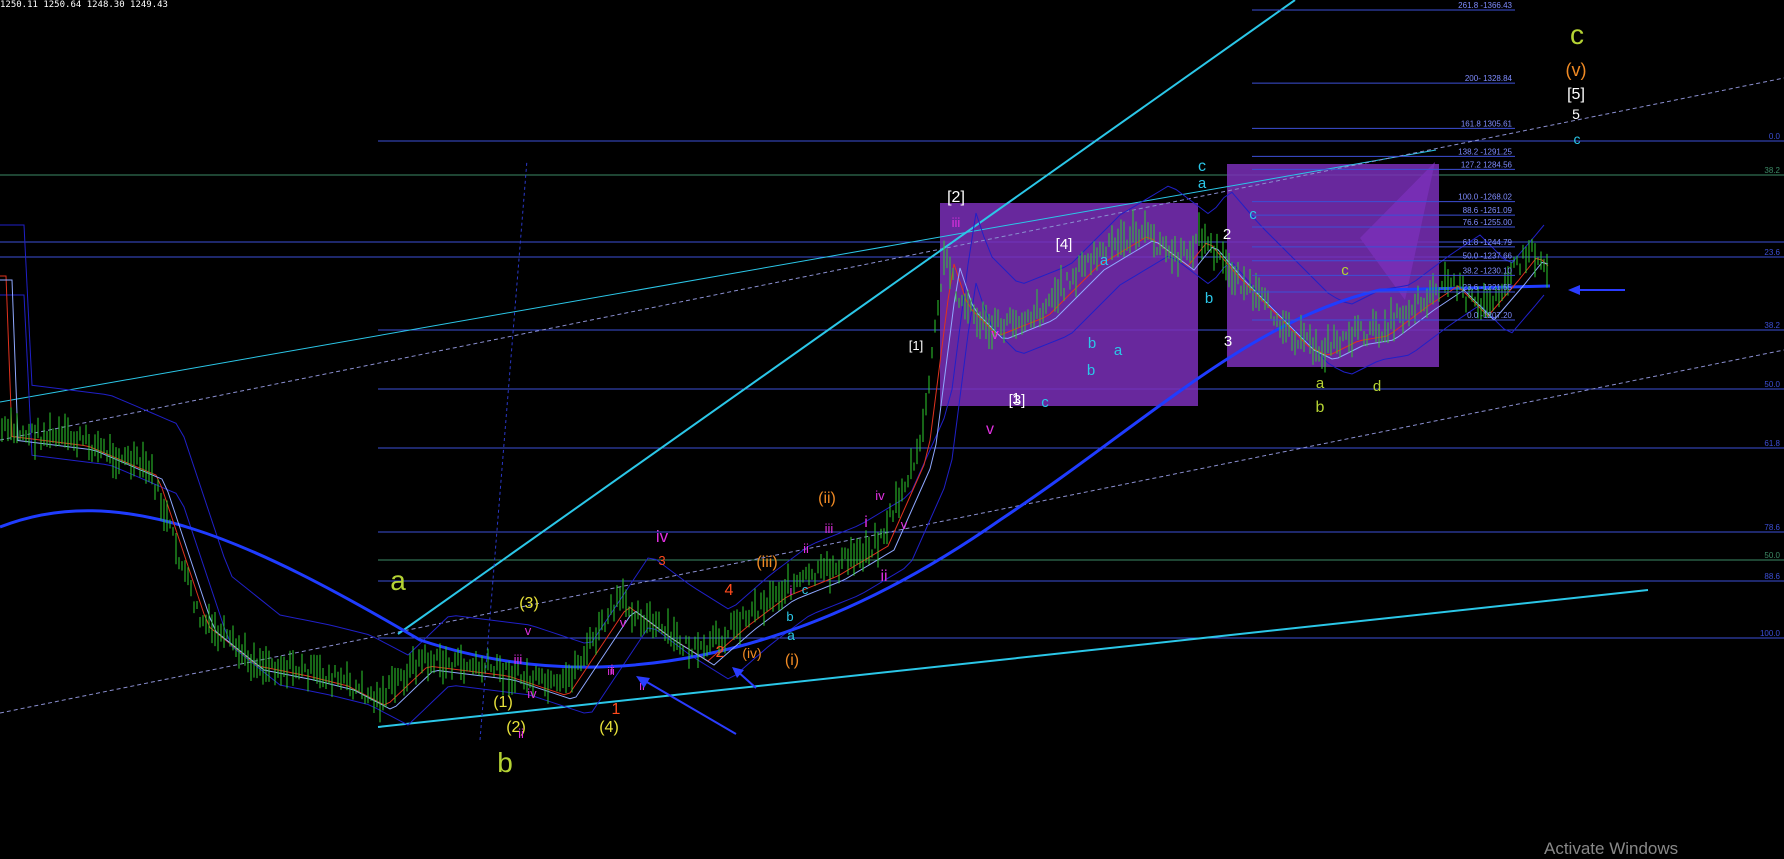  I want to click on fib-retracement-label: 23.6, so click(1772, 252).